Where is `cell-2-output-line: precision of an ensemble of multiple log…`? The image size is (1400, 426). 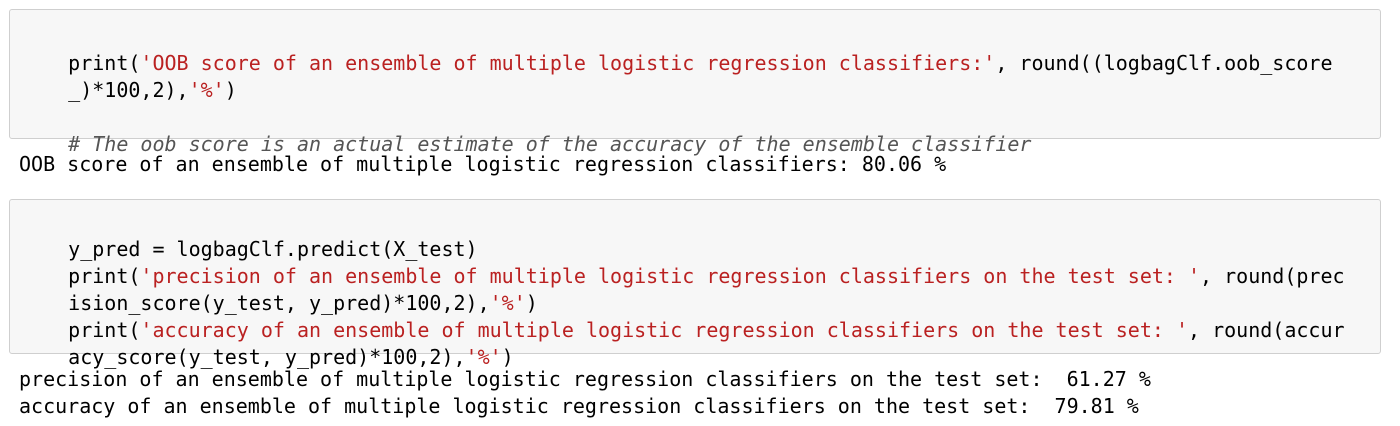 cell-2-output-line: precision of an ensemble of multiple log… is located at coordinates (585, 379).